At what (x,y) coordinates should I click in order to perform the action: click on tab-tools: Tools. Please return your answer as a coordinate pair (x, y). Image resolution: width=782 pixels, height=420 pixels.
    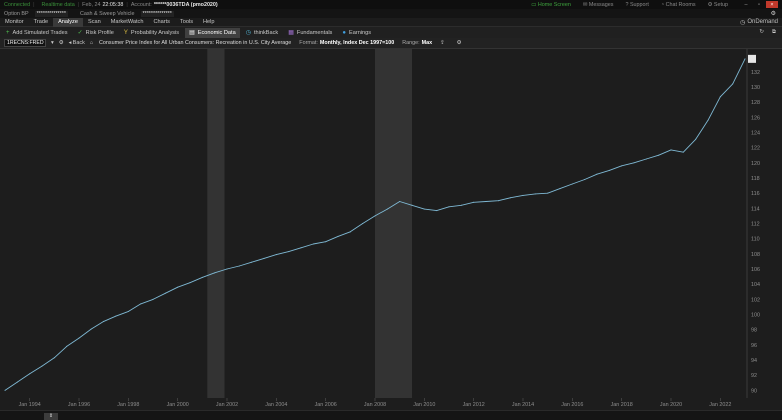
    Looking at the image, I should click on (186, 22).